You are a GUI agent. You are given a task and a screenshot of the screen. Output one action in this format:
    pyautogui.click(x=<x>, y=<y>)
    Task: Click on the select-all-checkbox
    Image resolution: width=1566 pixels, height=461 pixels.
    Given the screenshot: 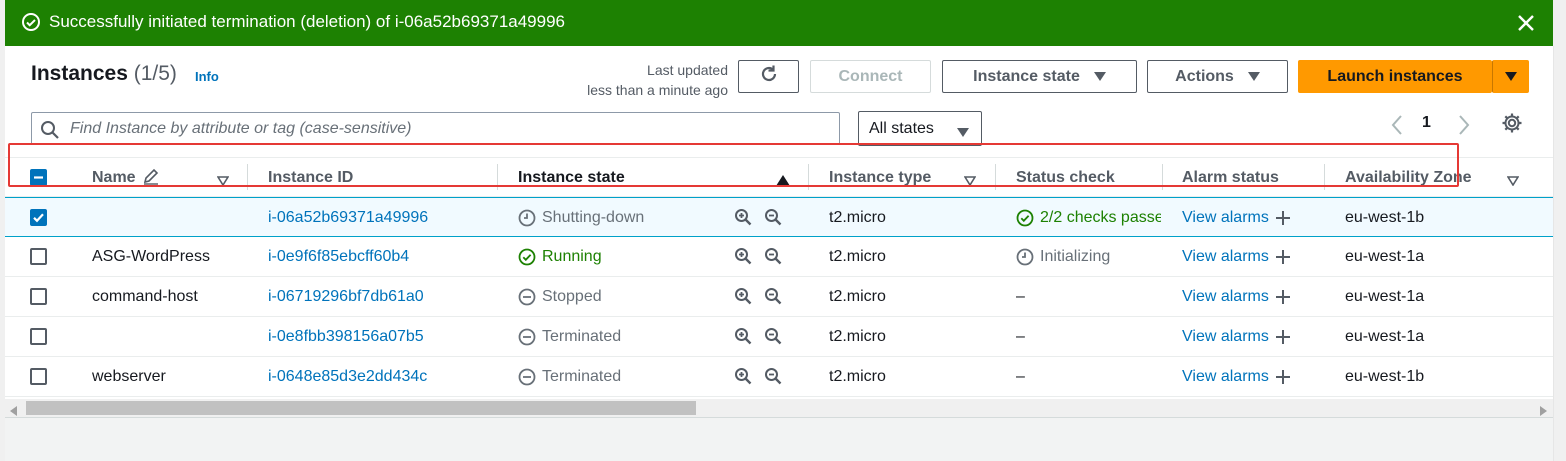 What is the action you would take?
    pyautogui.click(x=38, y=177)
    